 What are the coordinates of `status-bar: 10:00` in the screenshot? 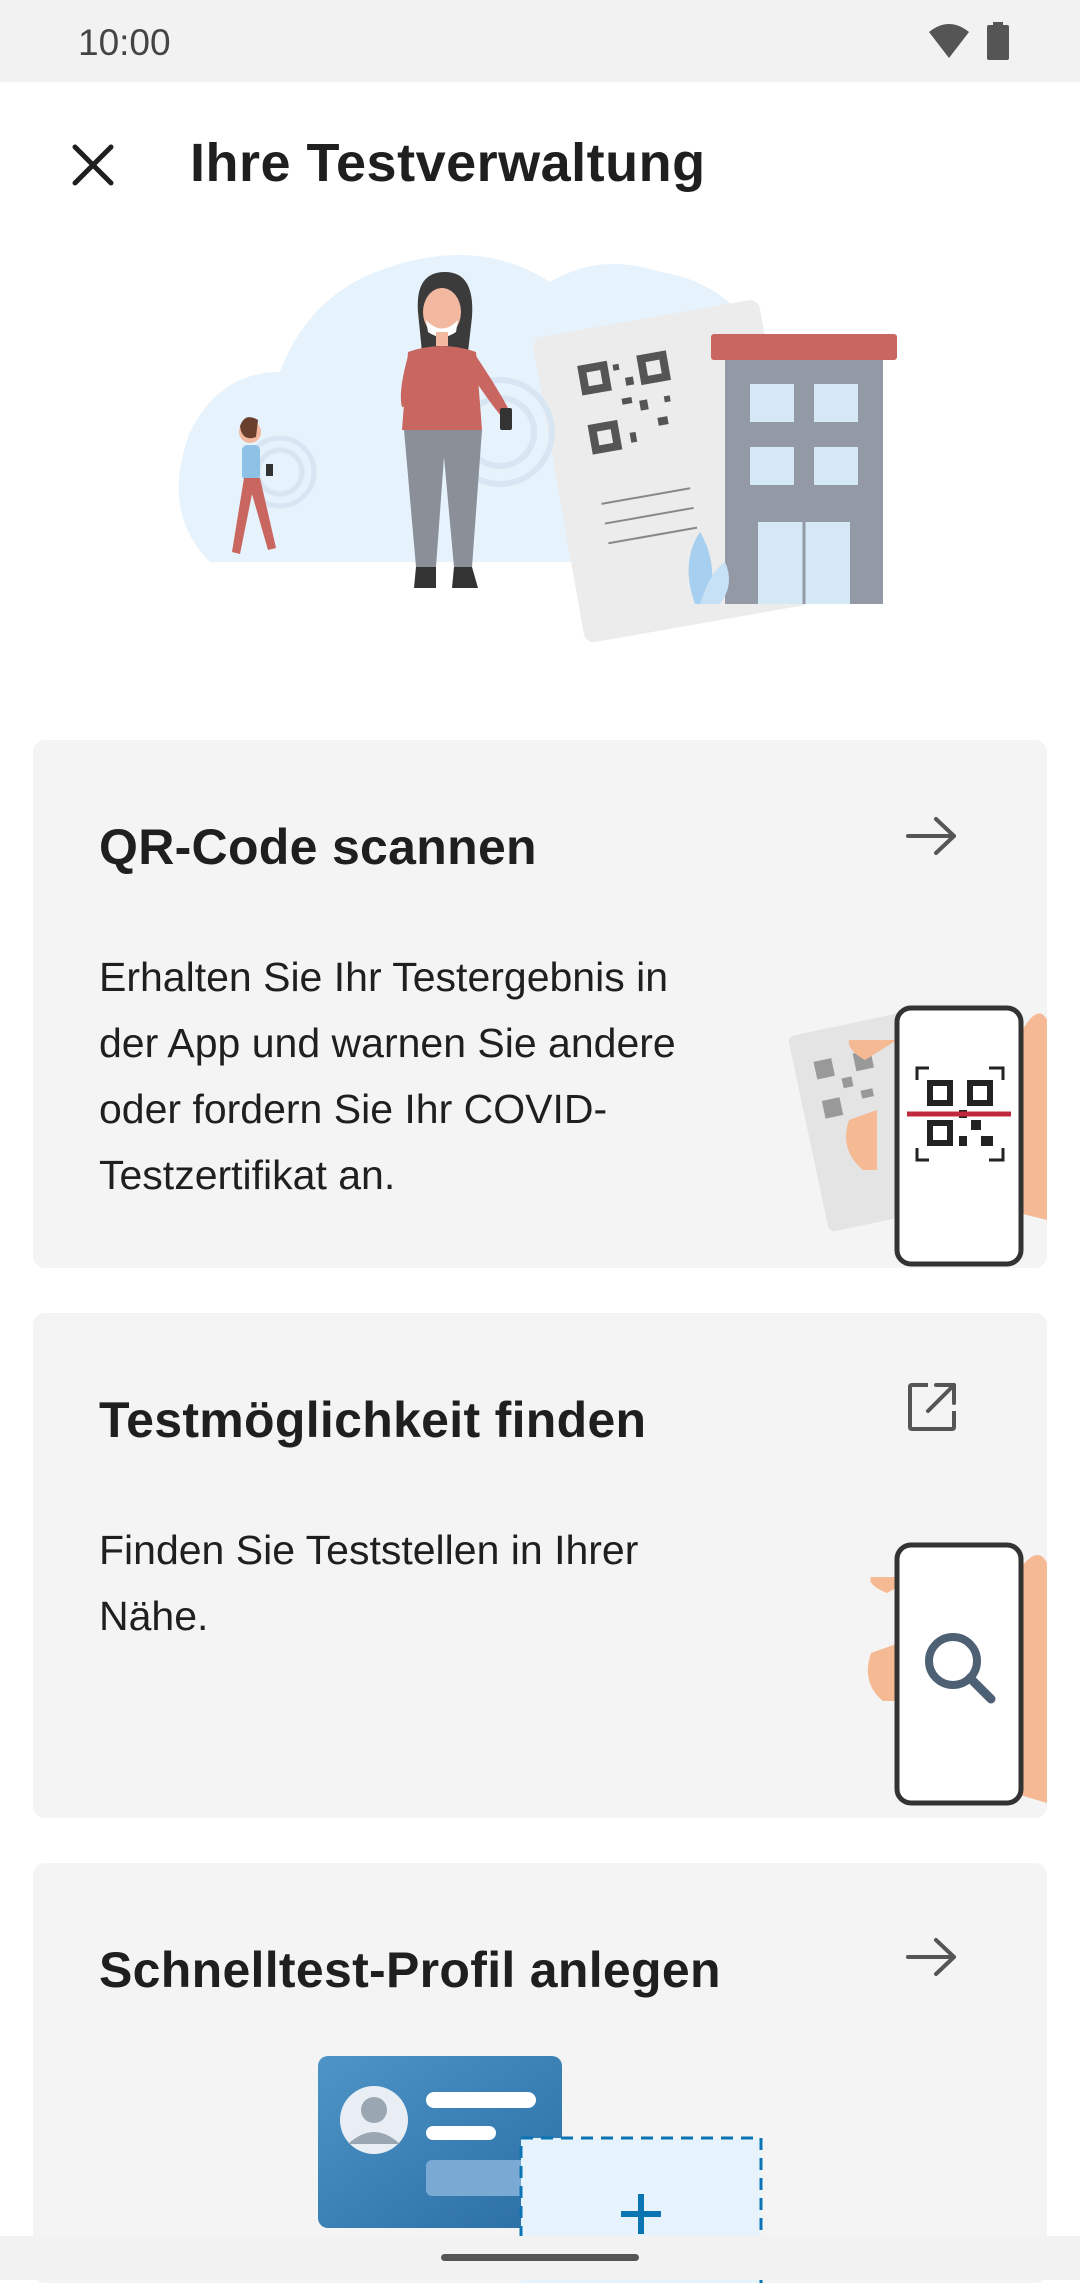 It's located at (540, 41).